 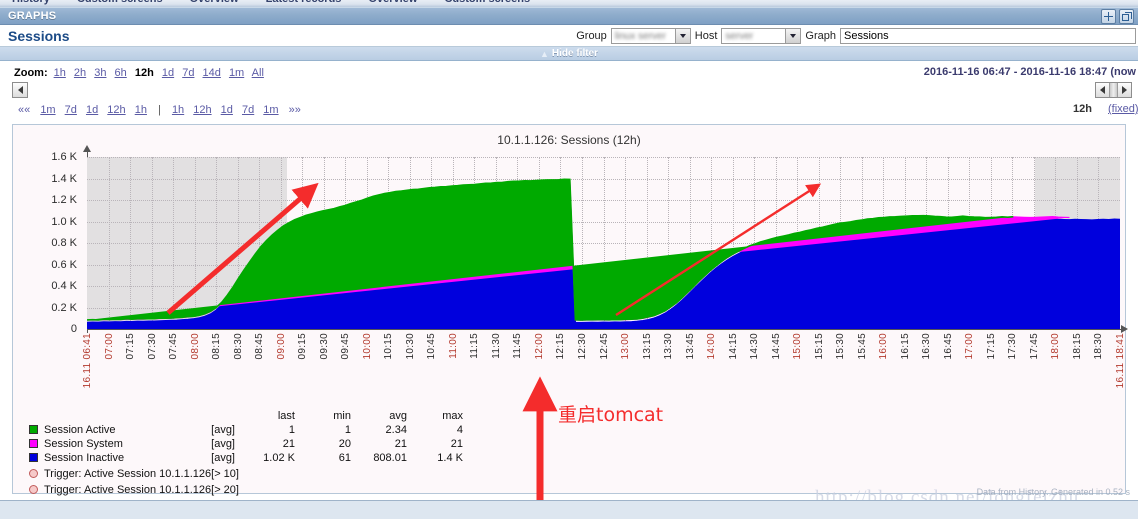 I want to click on x-axis-tick: 12:45, so click(x=604, y=346).